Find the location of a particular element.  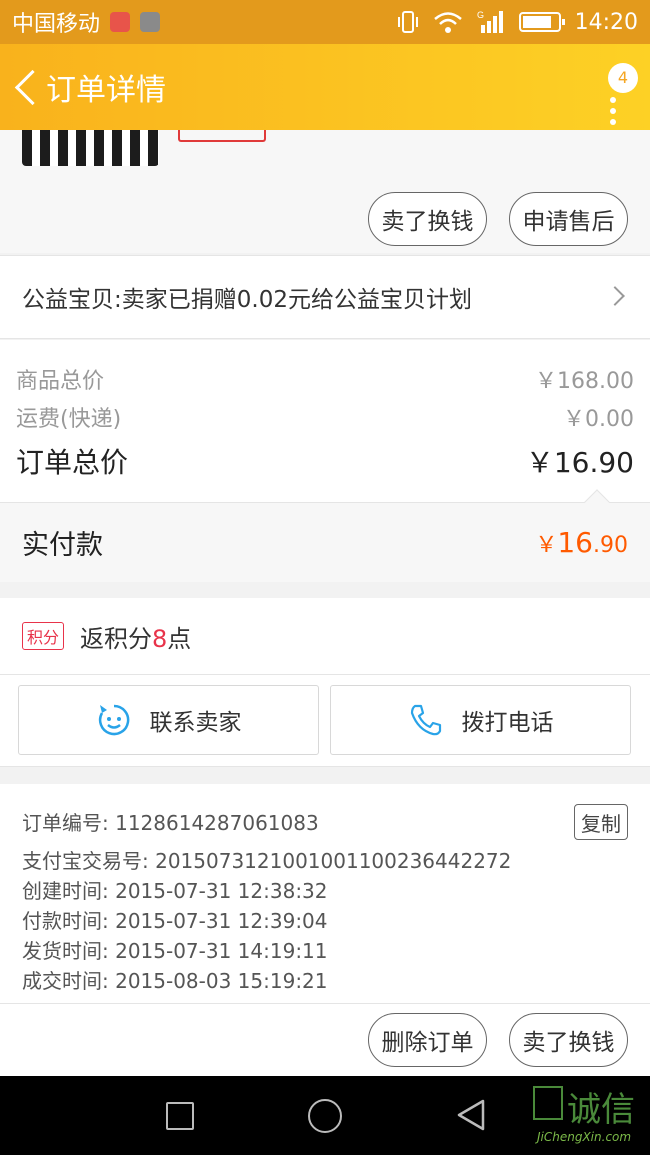

product-thumbnail is located at coordinates (90, 148).